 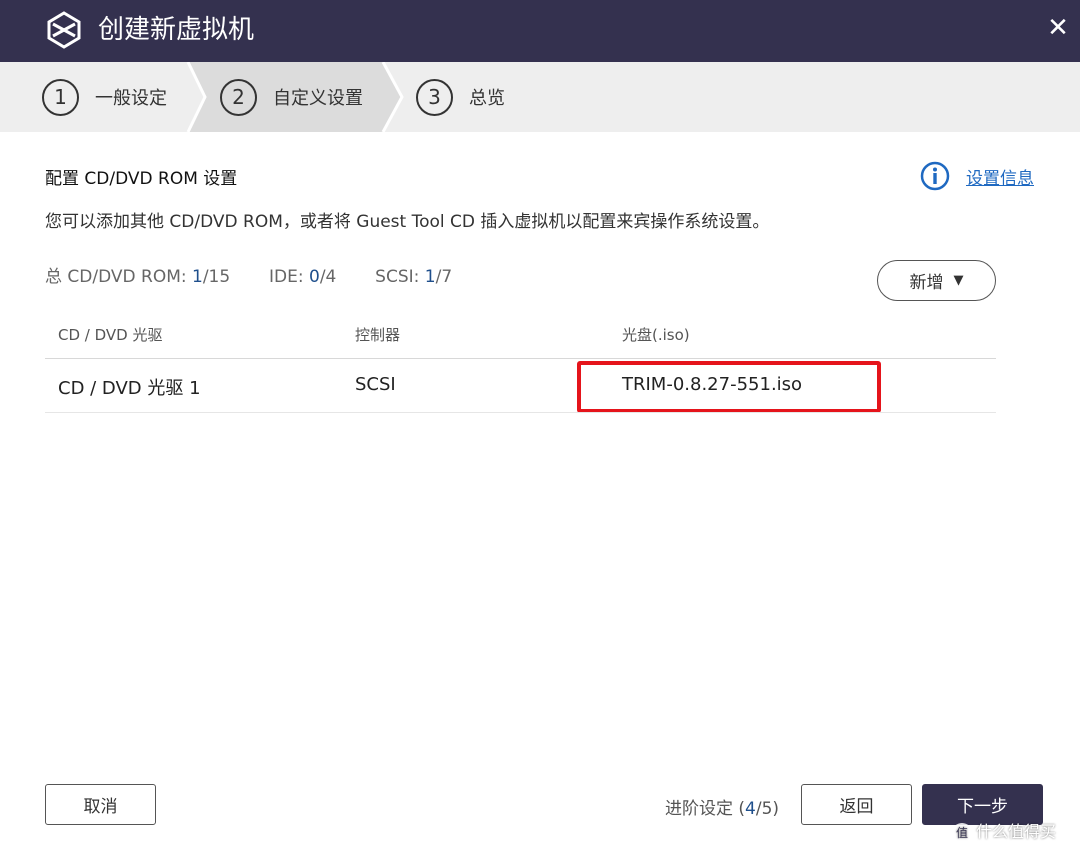 I want to click on iso-highlight-box, so click(x=729, y=387).